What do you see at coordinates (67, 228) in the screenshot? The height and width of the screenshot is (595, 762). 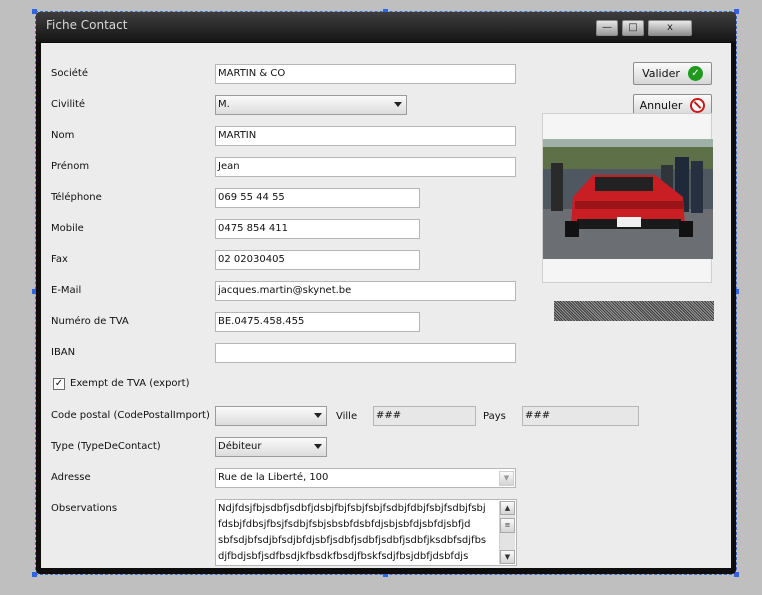 I see `mobile-label: Mobile` at bounding box center [67, 228].